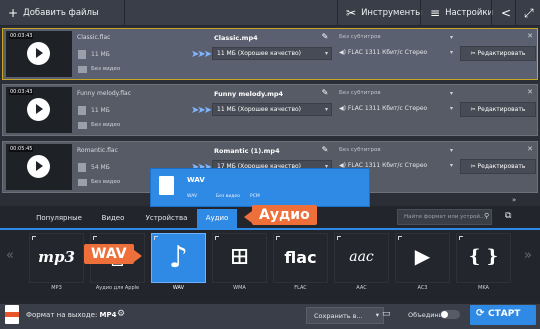 The width and height of the screenshot is (540, 329). I want to click on mp4-format-icon, so click(12, 314).